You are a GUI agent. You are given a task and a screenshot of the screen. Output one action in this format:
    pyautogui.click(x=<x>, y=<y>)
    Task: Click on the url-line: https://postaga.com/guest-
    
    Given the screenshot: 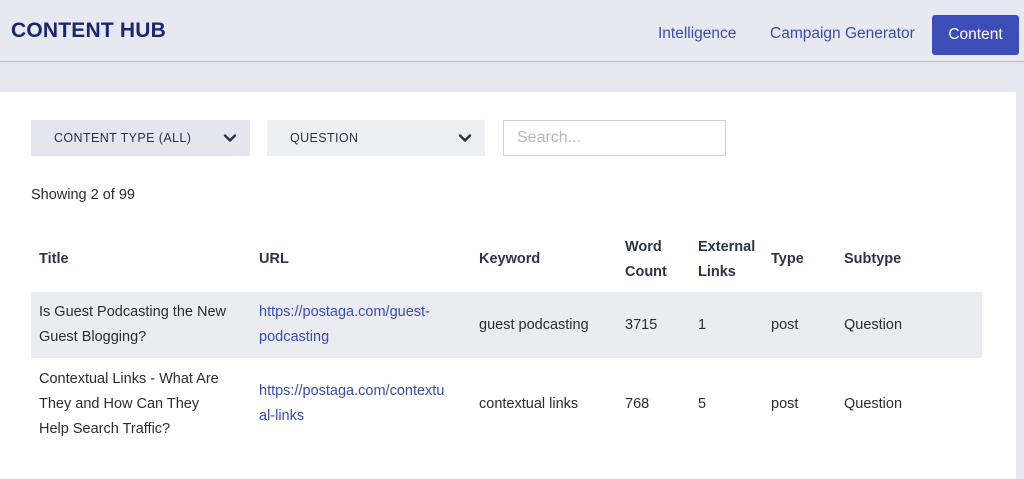 What is the action you would take?
    pyautogui.click(x=344, y=312)
    